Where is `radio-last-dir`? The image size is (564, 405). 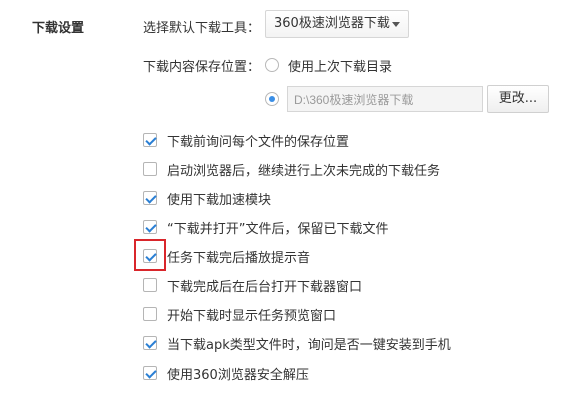
radio-last-dir is located at coordinates (272, 65).